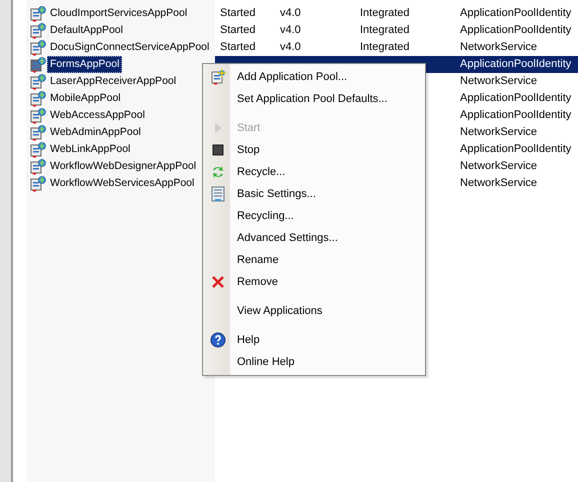 The width and height of the screenshot is (578, 482). What do you see at coordinates (314, 311) in the screenshot?
I see `menu-item: View Applications` at bounding box center [314, 311].